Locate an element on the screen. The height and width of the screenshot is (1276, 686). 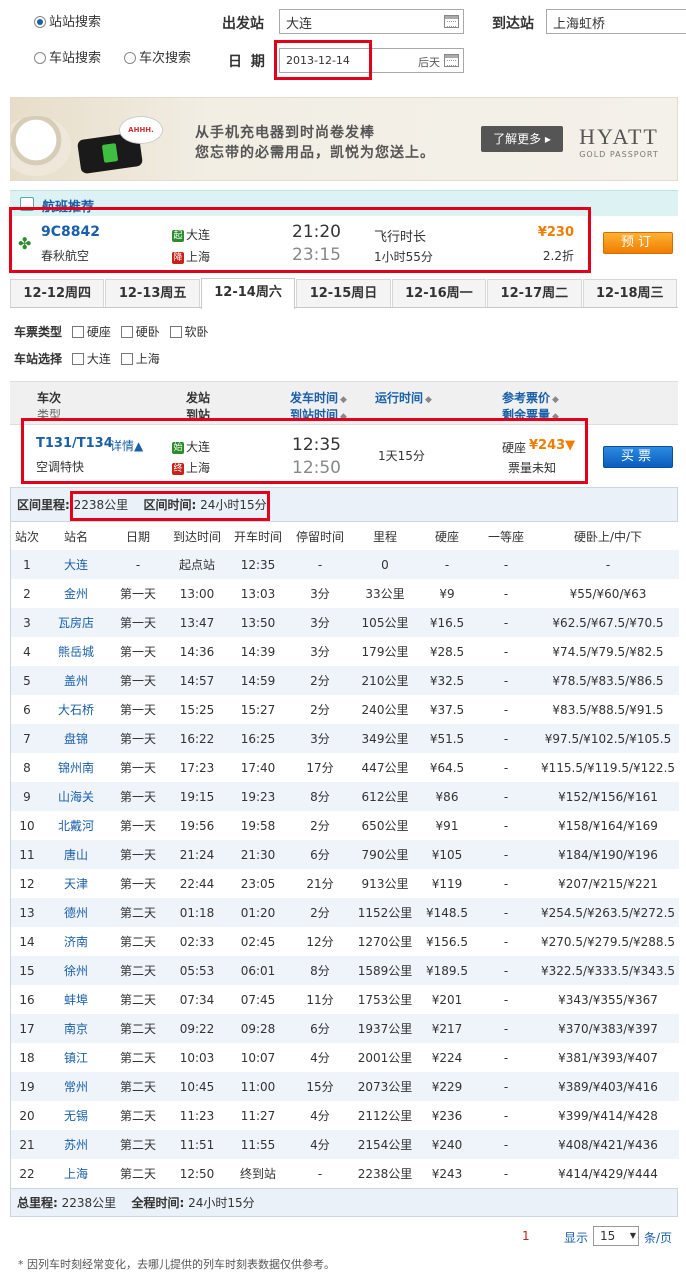
date-tab: 12-18周三 is located at coordinates (629, 293).